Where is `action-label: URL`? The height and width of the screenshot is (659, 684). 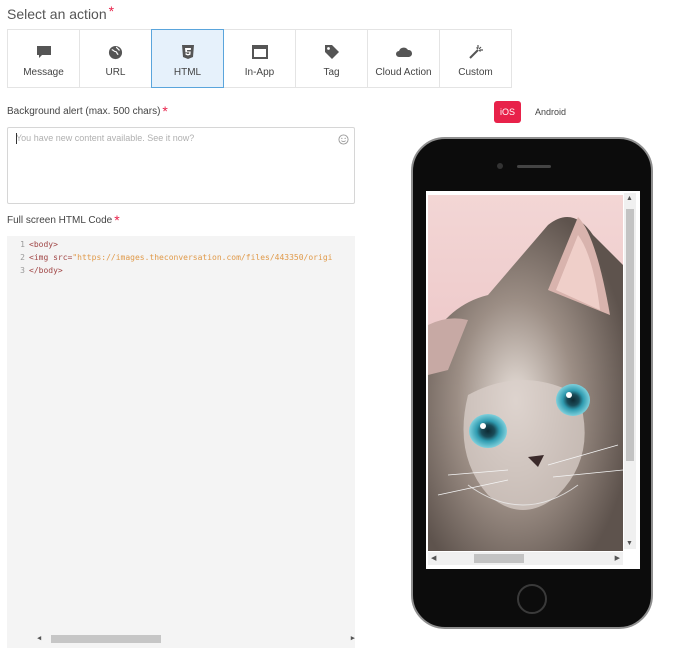 action-label: URL is located at coordinates (115, 72).